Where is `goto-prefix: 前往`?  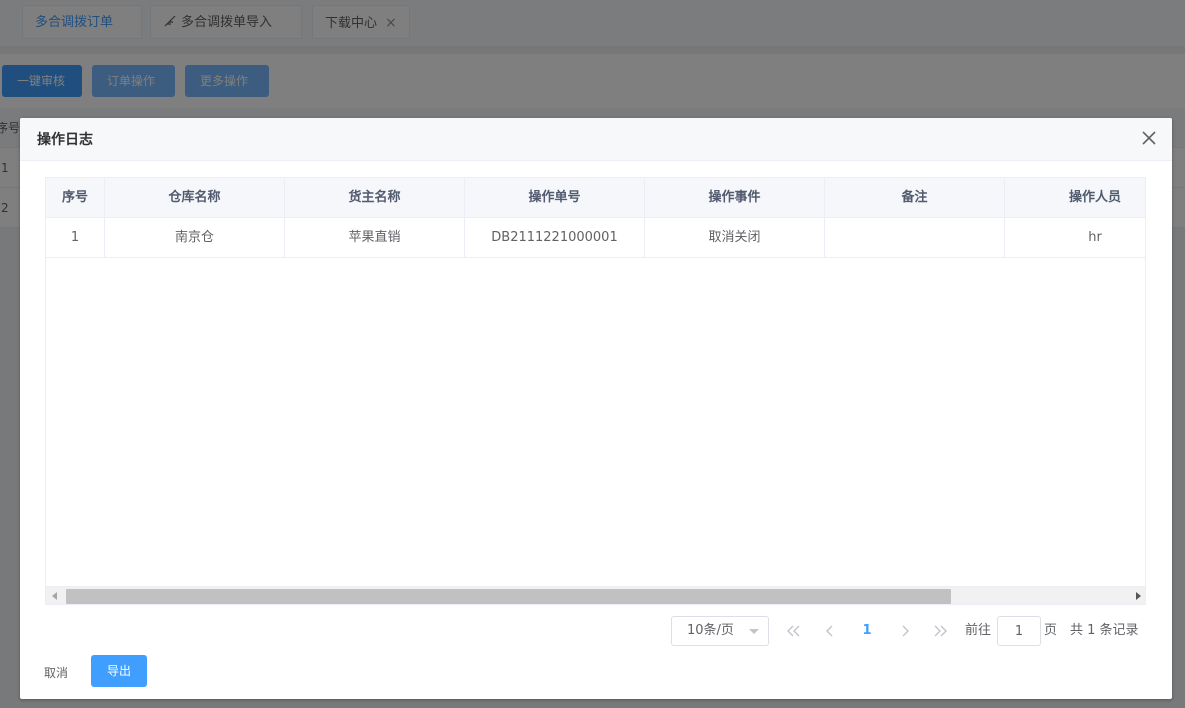
goto-prefix: 前往 is located at coordinates (978, 630).